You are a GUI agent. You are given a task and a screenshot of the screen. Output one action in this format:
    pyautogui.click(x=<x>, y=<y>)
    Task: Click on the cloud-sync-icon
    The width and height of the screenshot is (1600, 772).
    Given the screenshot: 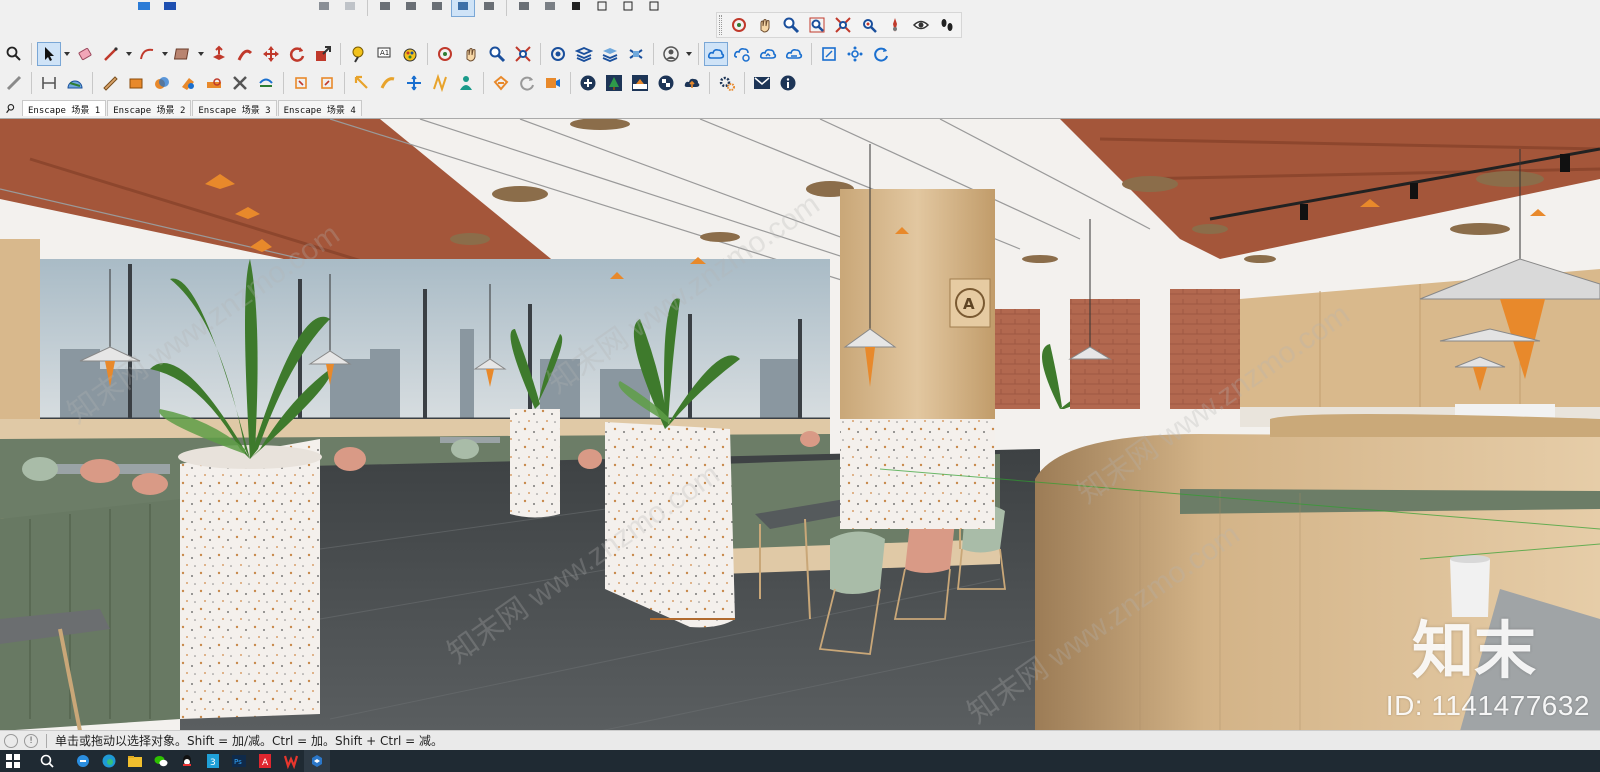 What is the action you would take?
    pyautogui.click(x=742, y=54)
    